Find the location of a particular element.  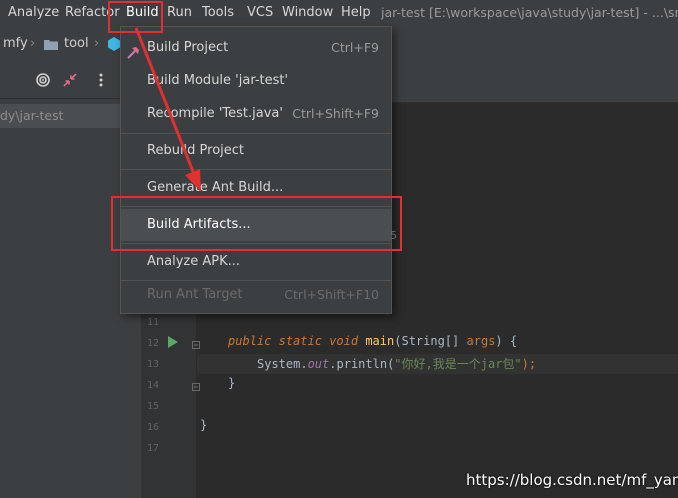

watermark: https://blog.csdn.net/mf_yang is located at coordinates (572, 480).